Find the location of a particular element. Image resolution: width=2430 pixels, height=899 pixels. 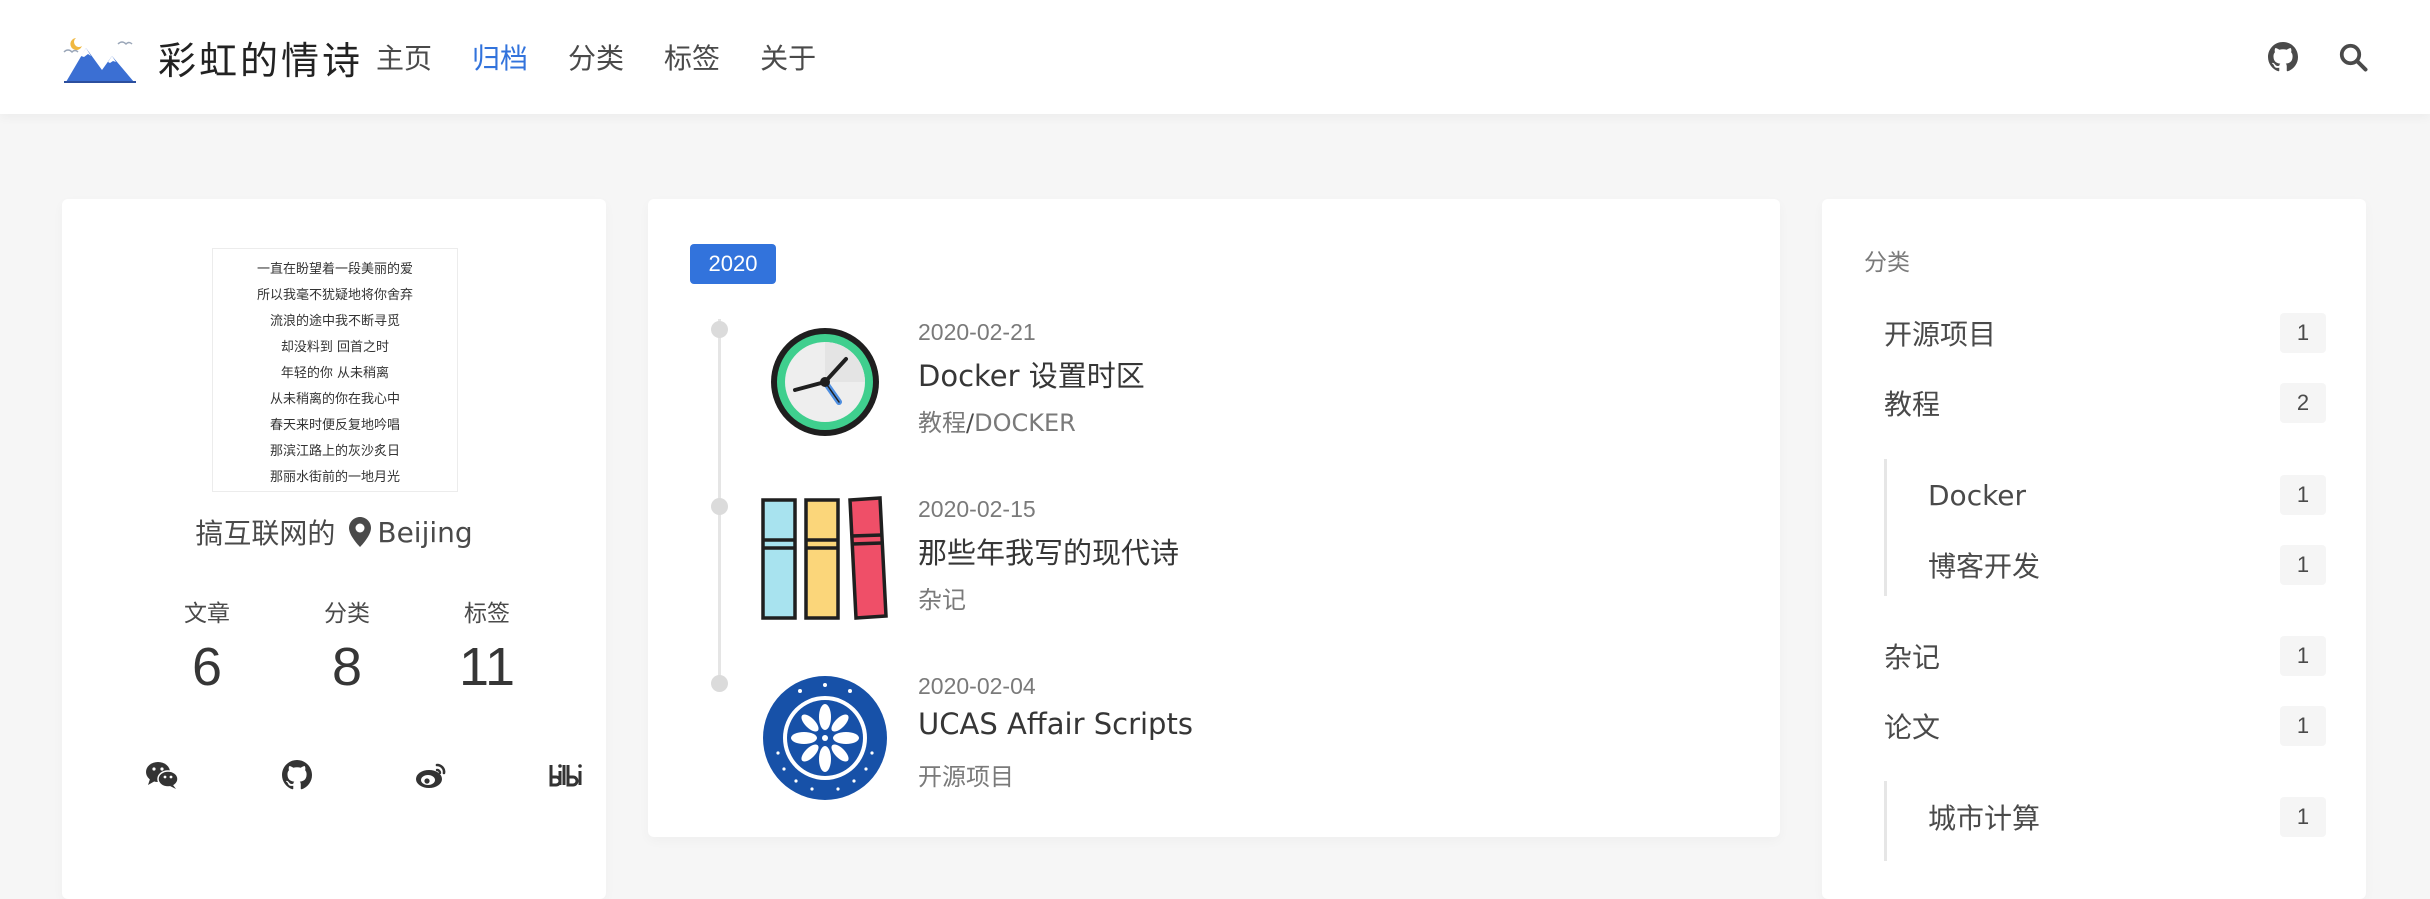

post-date: 2020-02-15 is located at coordinates (977, 509).